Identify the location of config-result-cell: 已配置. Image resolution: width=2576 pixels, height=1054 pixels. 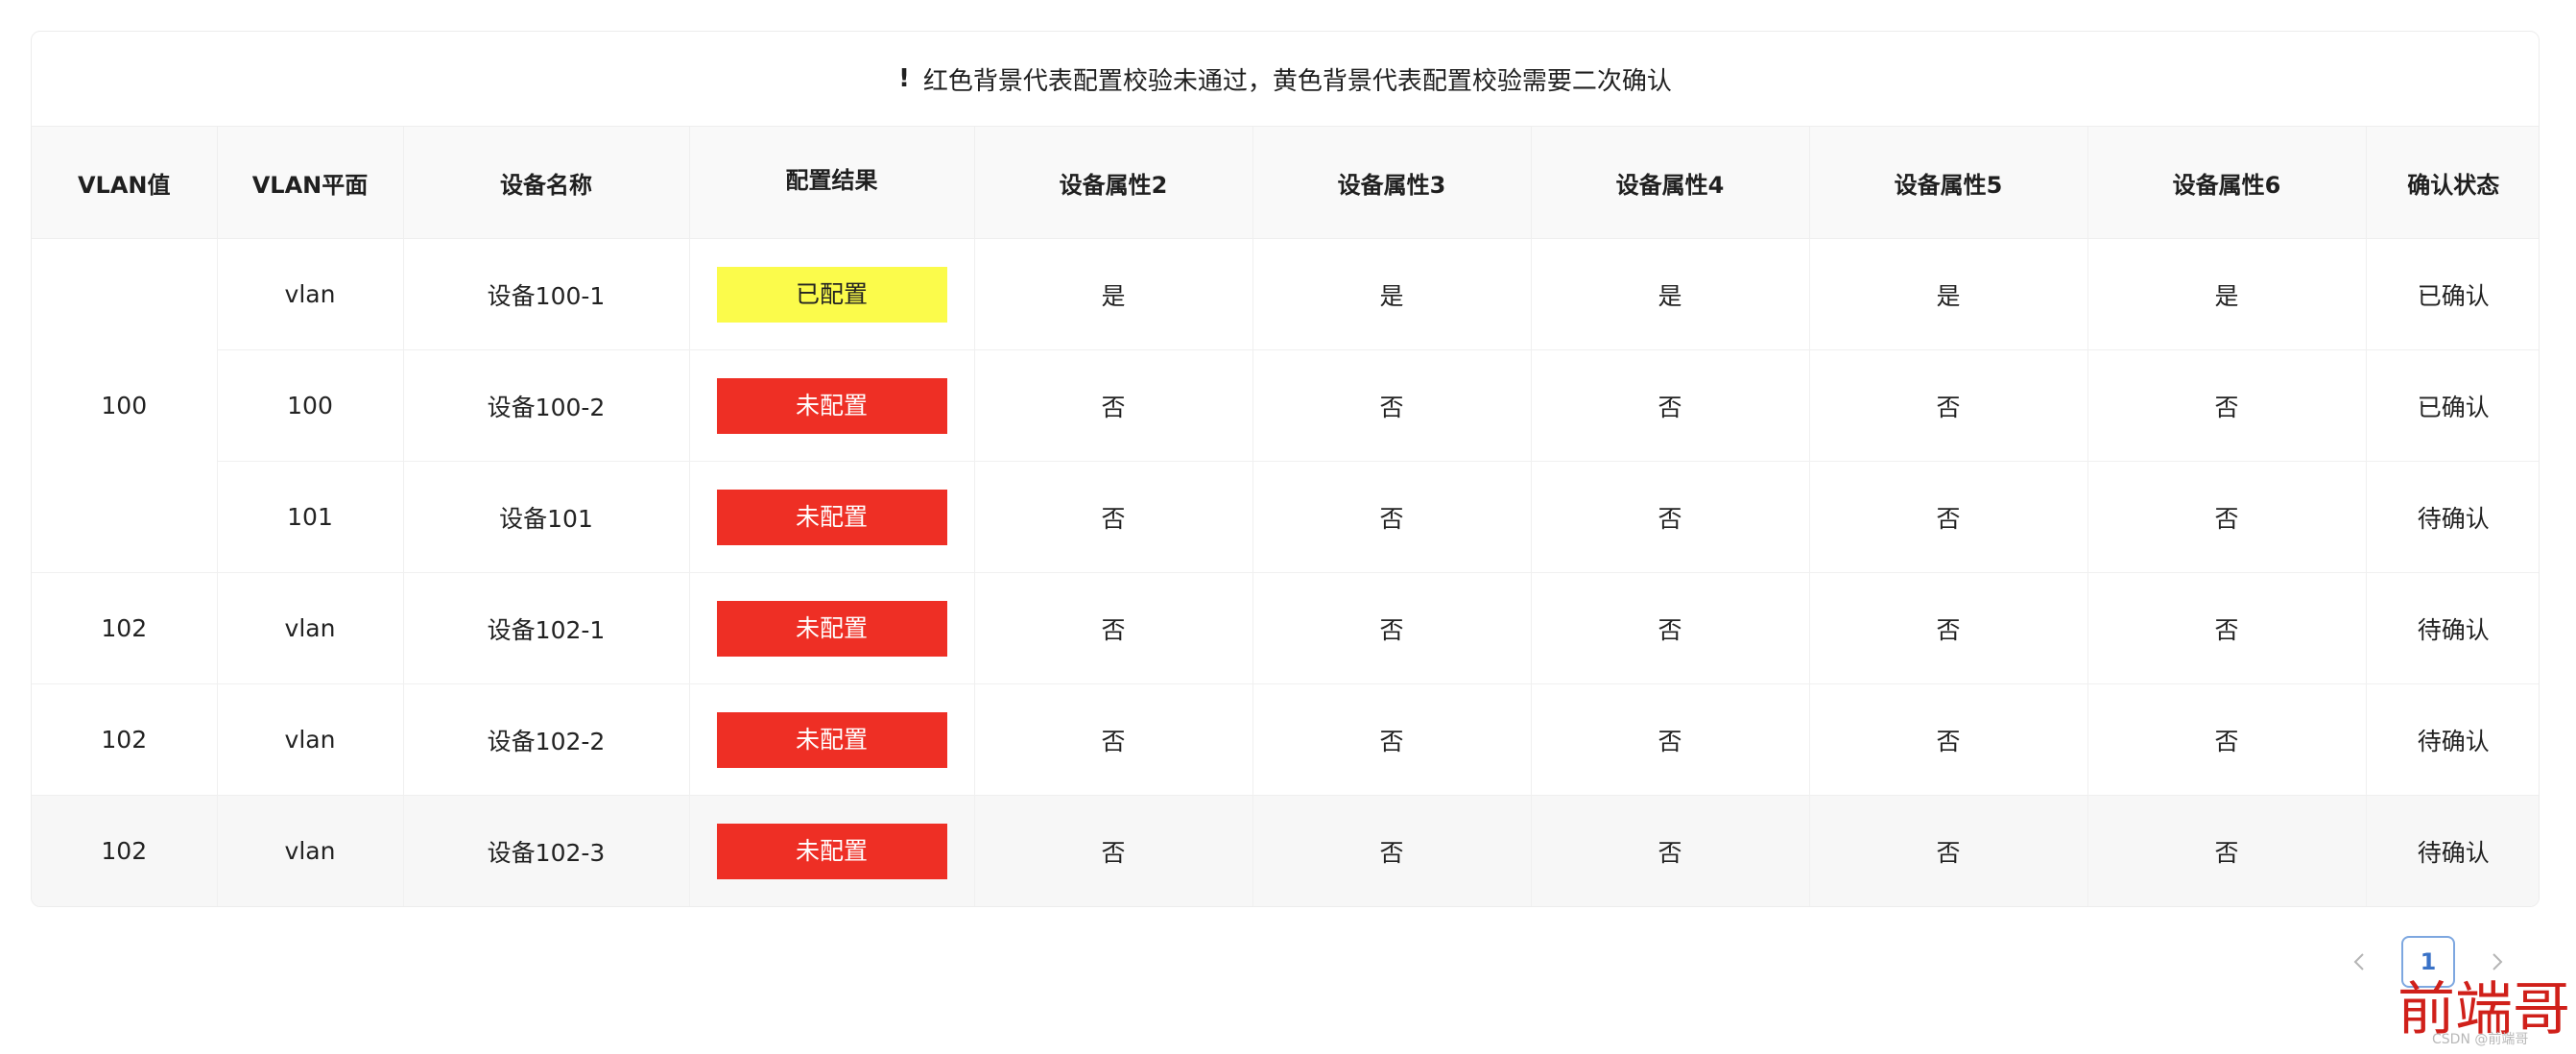
(832, 294).